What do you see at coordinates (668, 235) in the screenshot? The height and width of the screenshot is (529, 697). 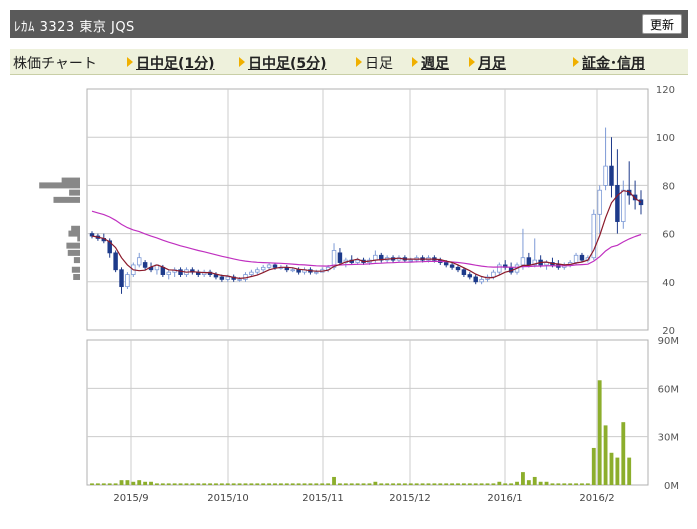 I see `price-tick-label: 60` at bounding box center [668, 235].